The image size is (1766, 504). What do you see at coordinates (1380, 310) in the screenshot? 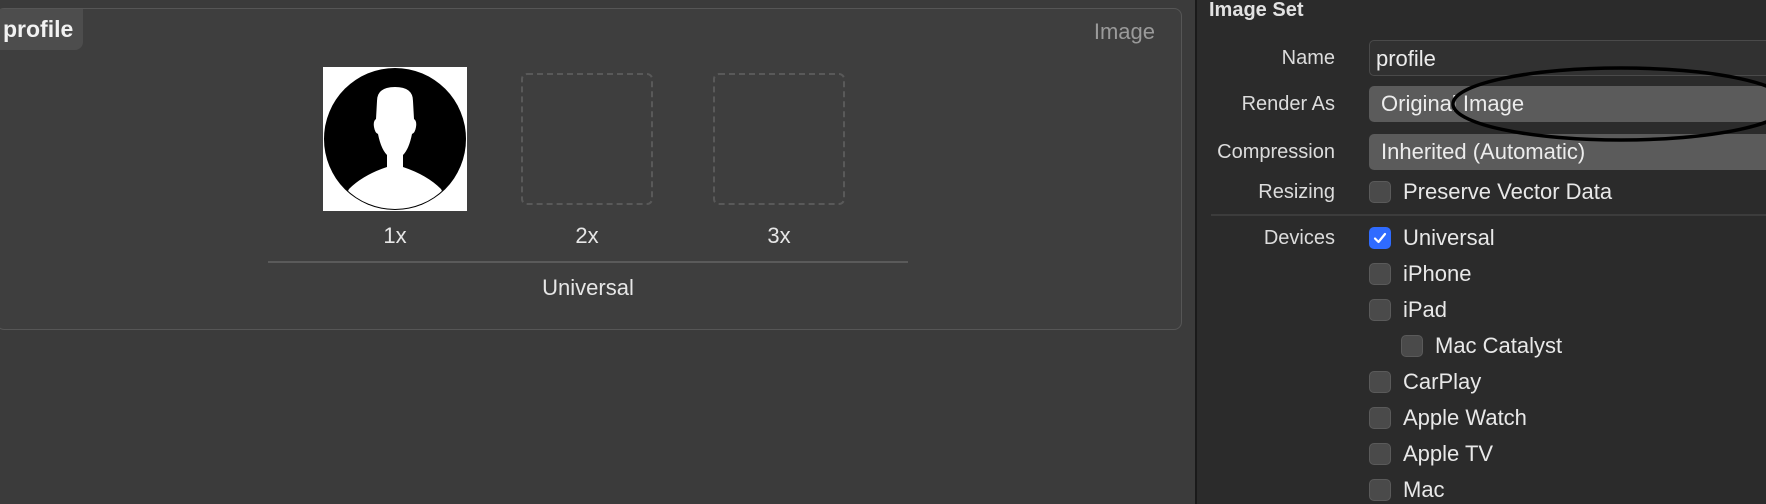
I see `device-checkbox-ipad` at bounding box center [1380, 310].